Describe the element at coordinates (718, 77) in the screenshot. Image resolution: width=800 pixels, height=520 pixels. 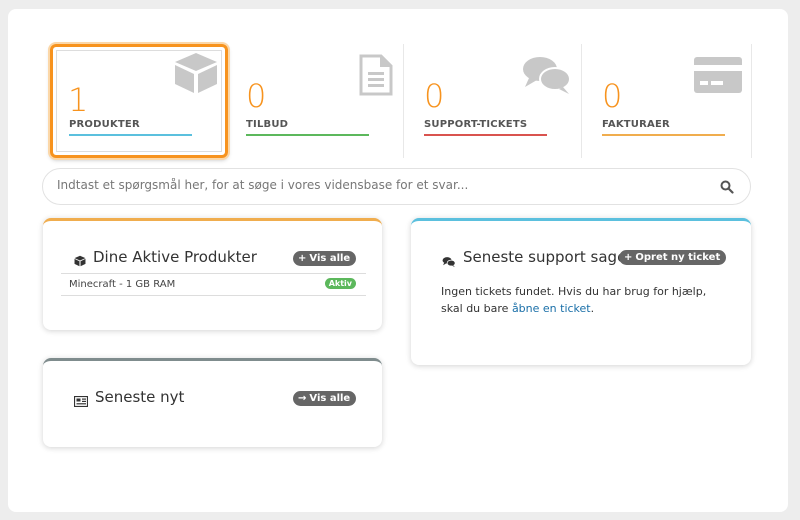
I see `credit-card-icon` at that location.